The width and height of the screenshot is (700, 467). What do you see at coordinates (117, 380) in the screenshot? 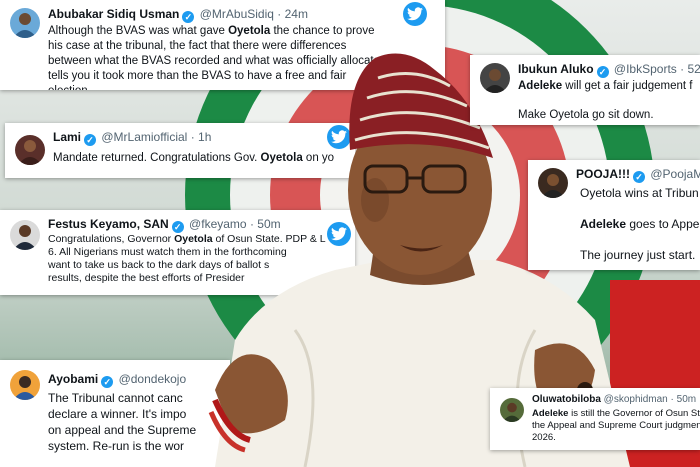
I see `tweet-header: Ayobami ✓ @dondekojo` at bounding box center [117, 380].